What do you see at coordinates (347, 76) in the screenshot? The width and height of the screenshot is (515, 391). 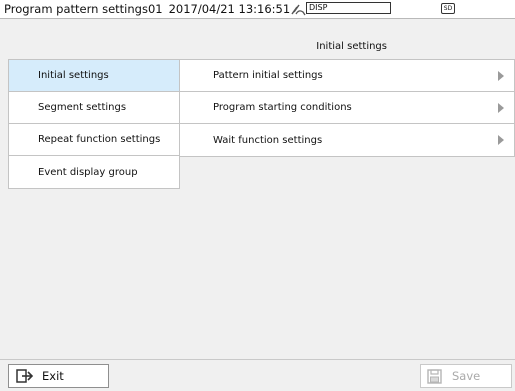 I see `list-item-pattern-initial-settings: Pattern initial settings` at bounding box center [347, 76].